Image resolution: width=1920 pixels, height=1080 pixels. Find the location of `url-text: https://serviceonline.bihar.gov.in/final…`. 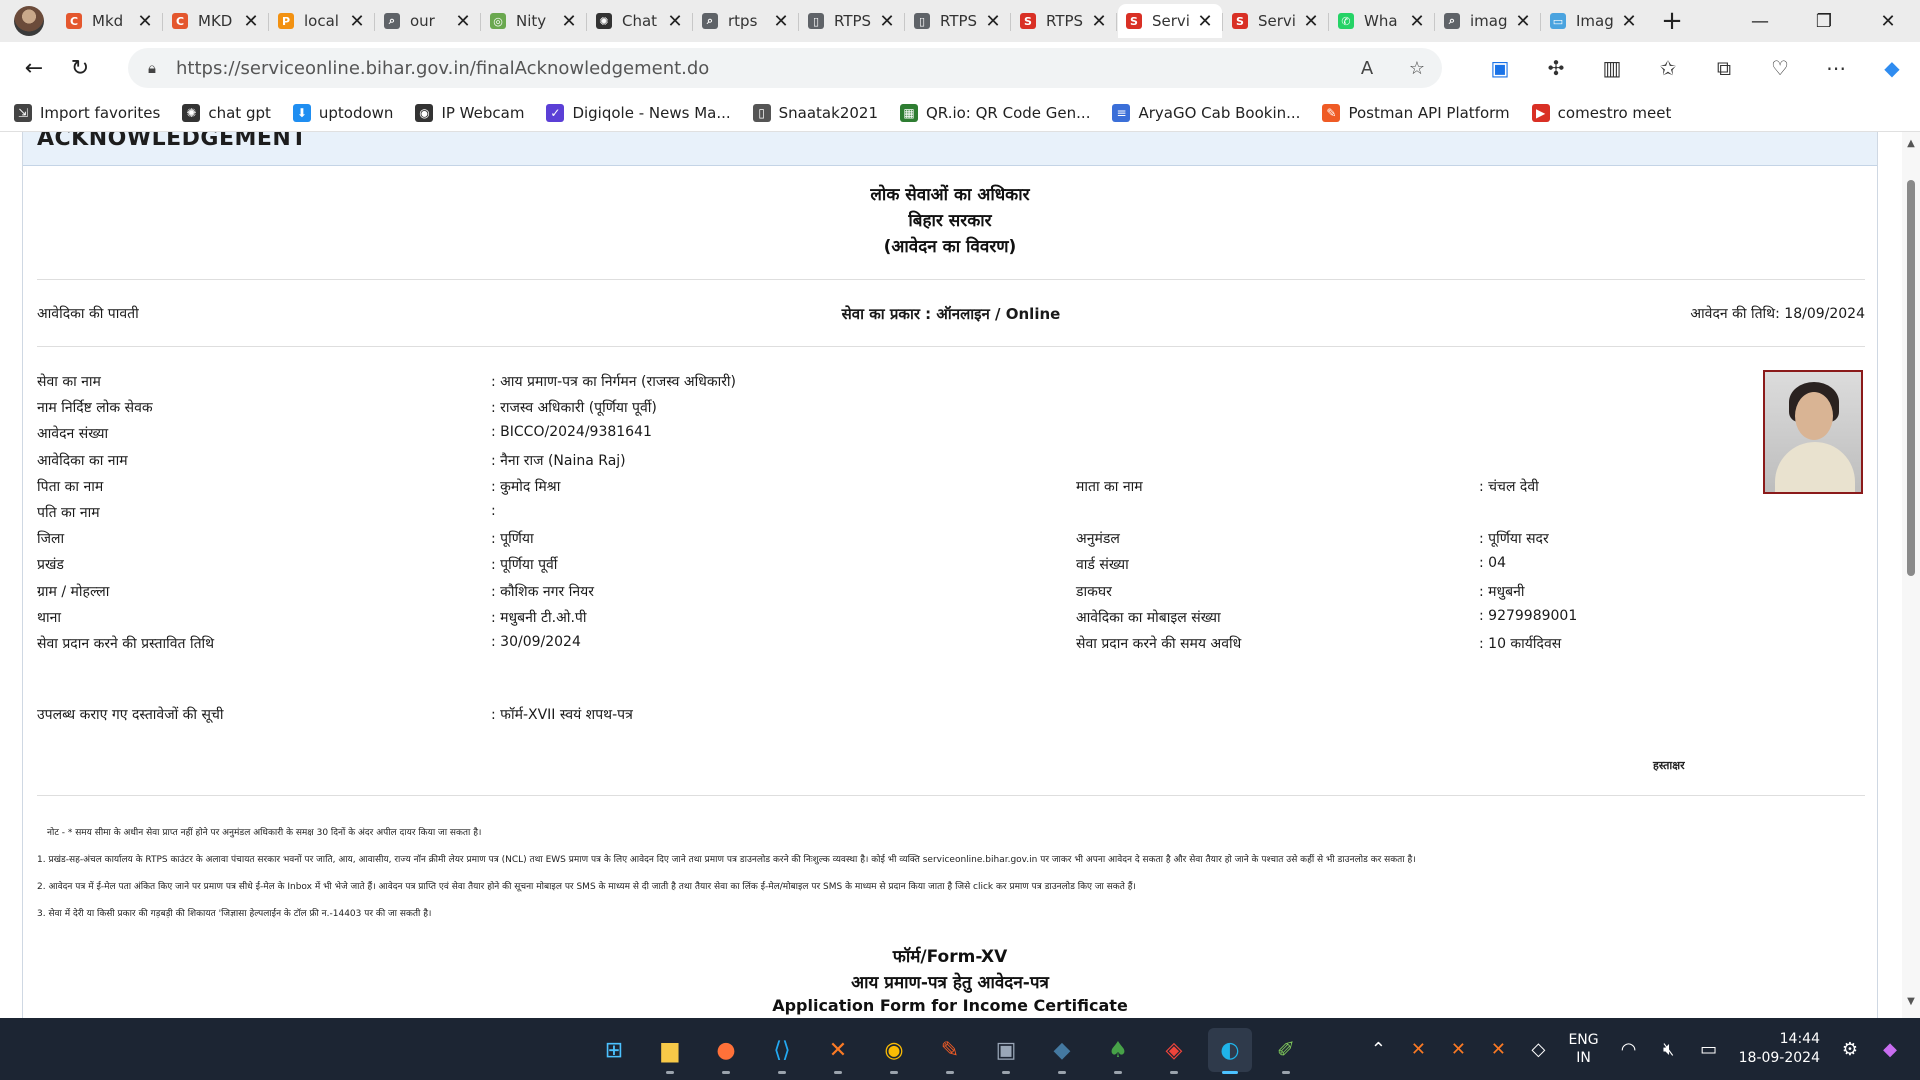

url-text: https://serviceonline.bihar.gov.in/final… is located at coordinates (759, 68).